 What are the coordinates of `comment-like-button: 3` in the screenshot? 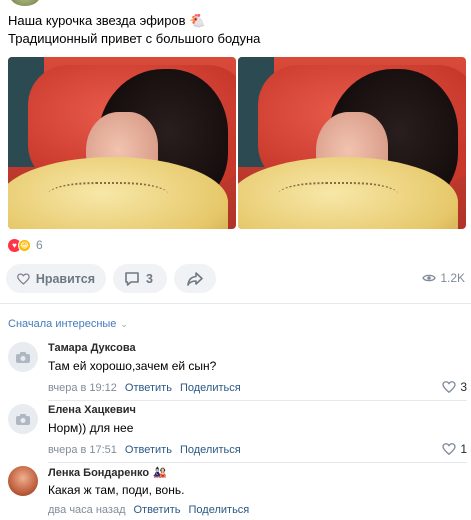 It's located at (454, 387).